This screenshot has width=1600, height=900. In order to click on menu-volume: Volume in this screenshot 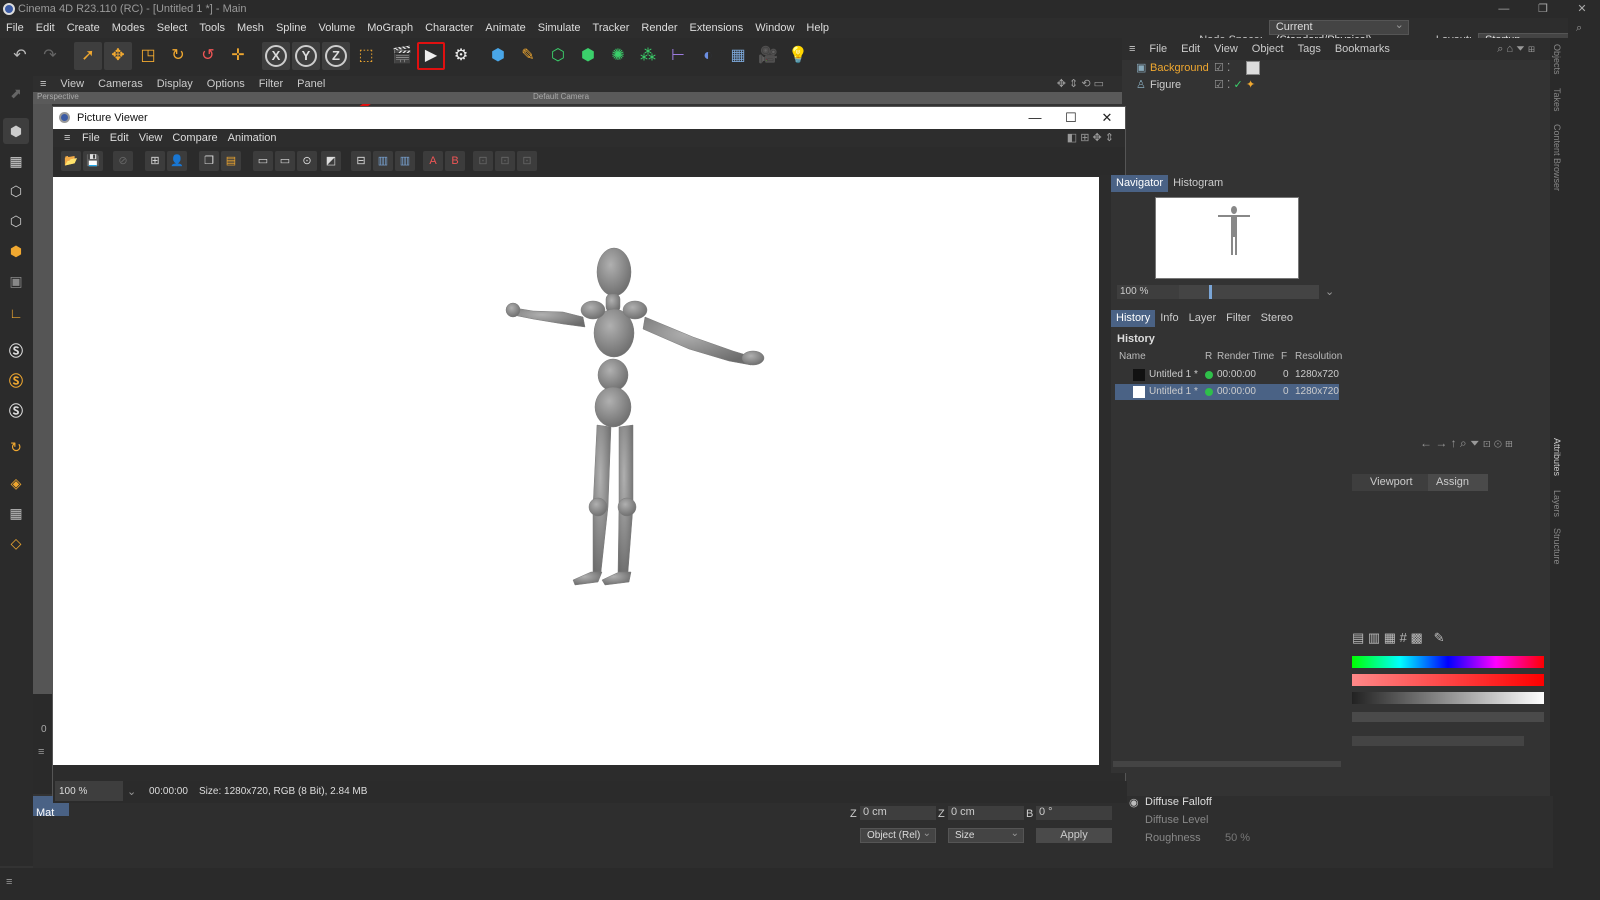, I will do `click(337, 28)`.